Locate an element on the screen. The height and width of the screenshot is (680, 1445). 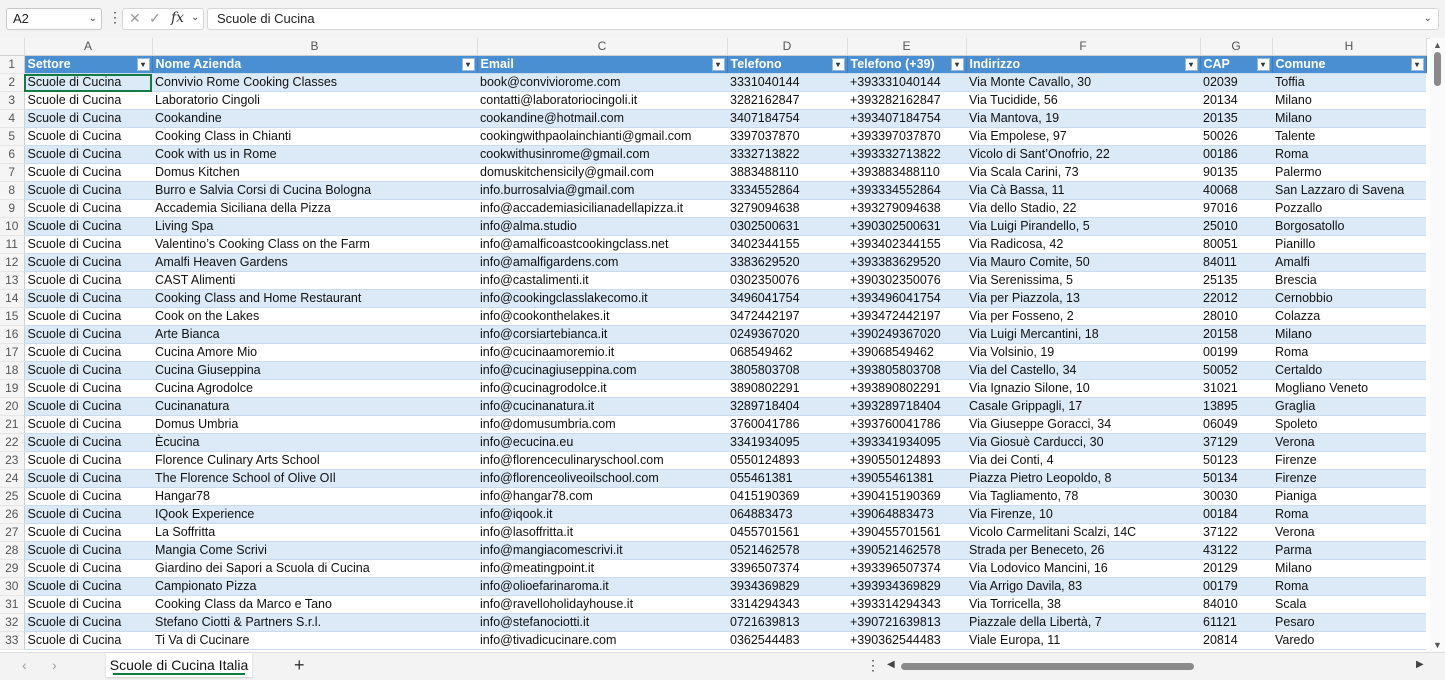
cell: Piazzale della Libertà, 7 is located at coordinates (1083, 622).